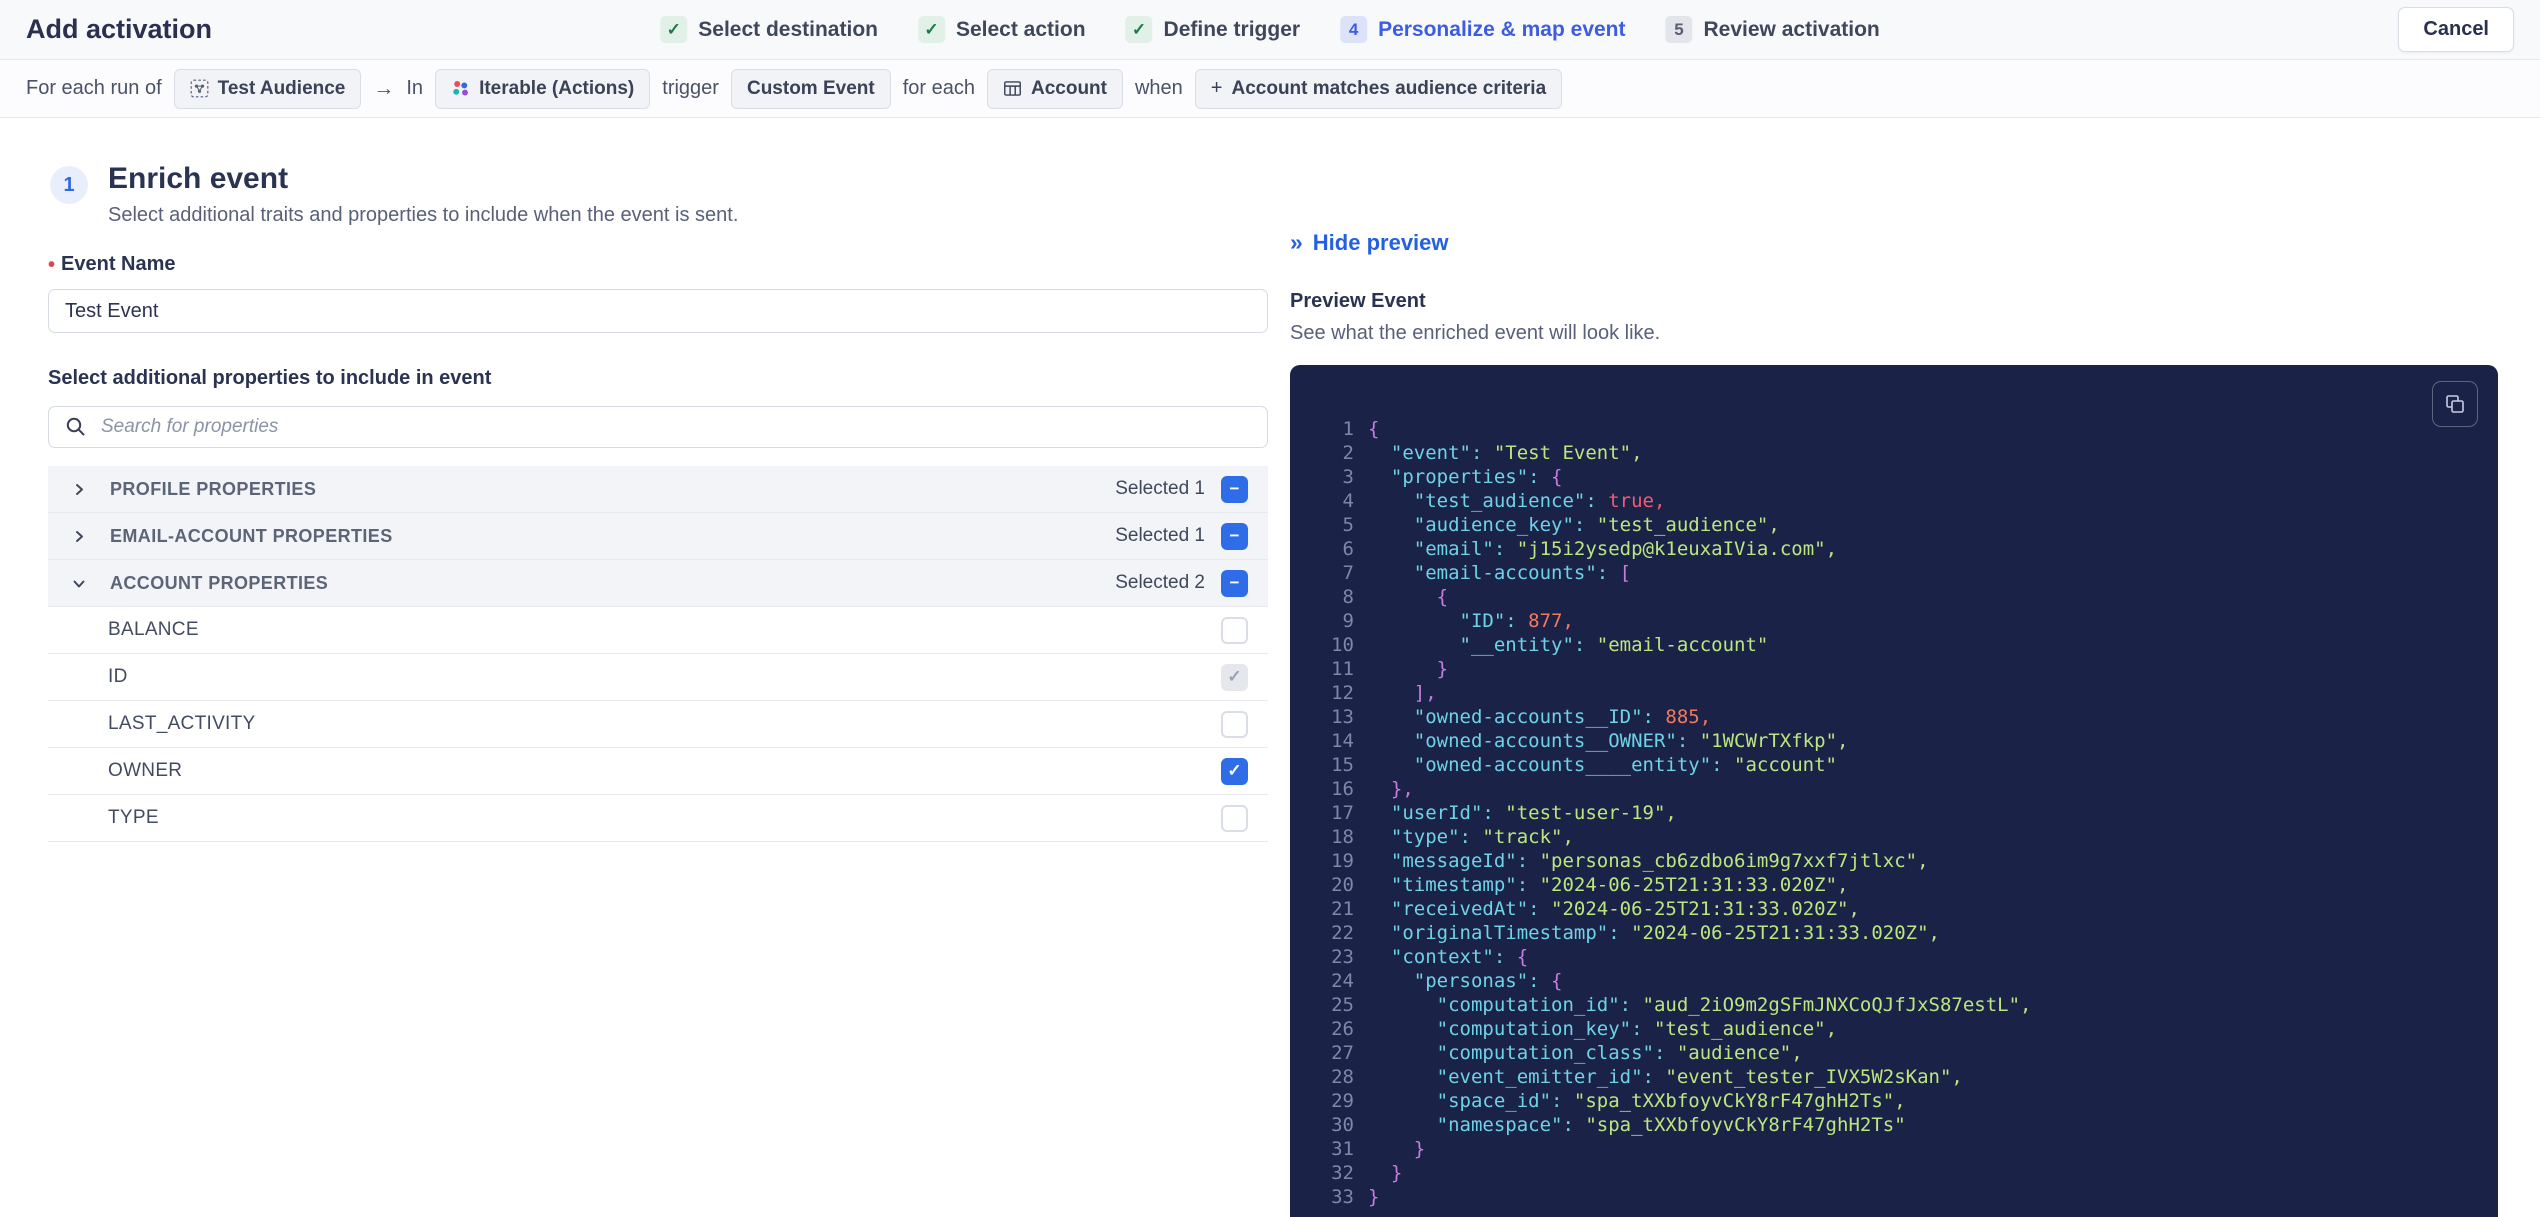 This screenshot has height=1217, width=2540. Describe the element at coordinates (1342, 933) in the screenshot. I see `code-line-number: 22` at that location.